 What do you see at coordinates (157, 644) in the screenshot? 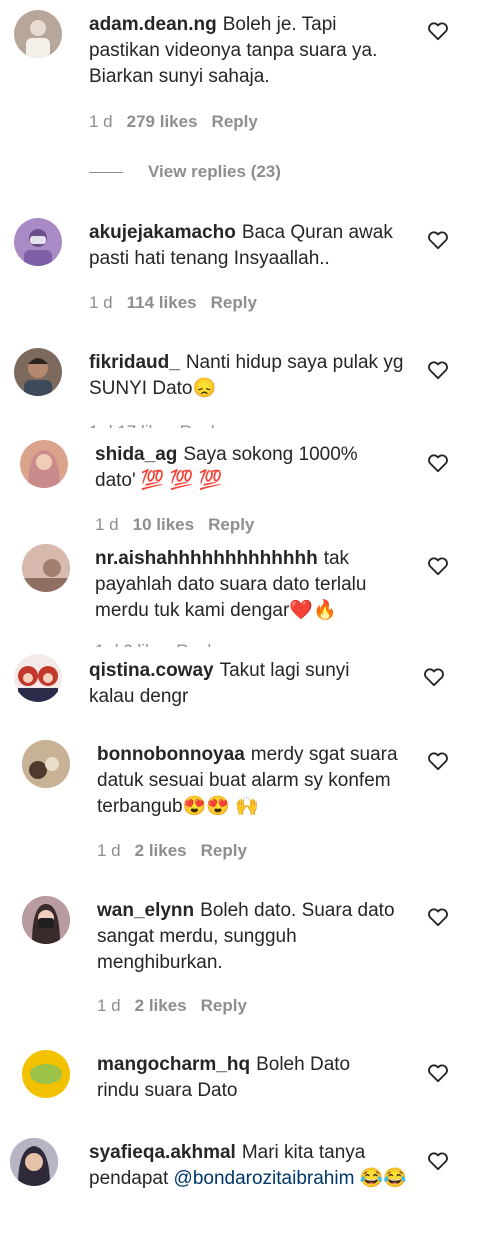
I see `clipped-meta: 1 d 2 likes Reply` at bounding box center [157, 644].